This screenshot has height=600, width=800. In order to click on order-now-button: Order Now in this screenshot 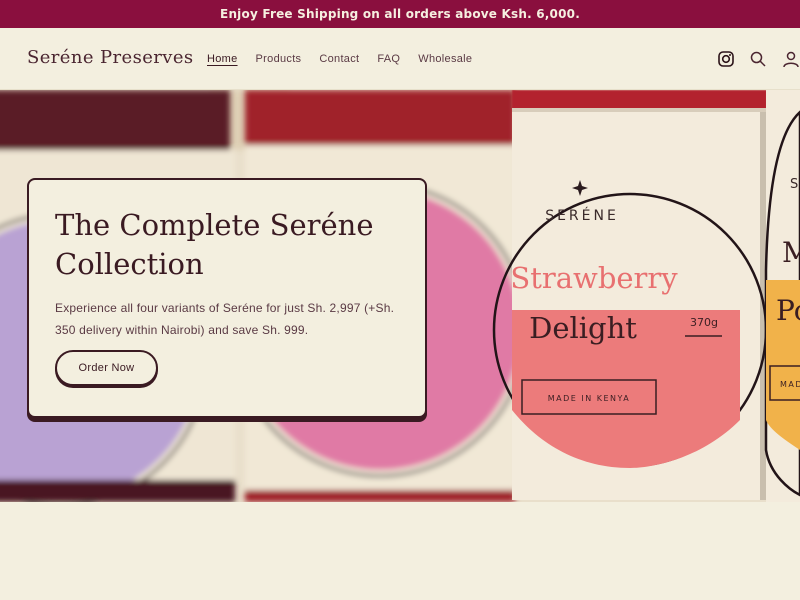, I will do `click(106, 368)`.